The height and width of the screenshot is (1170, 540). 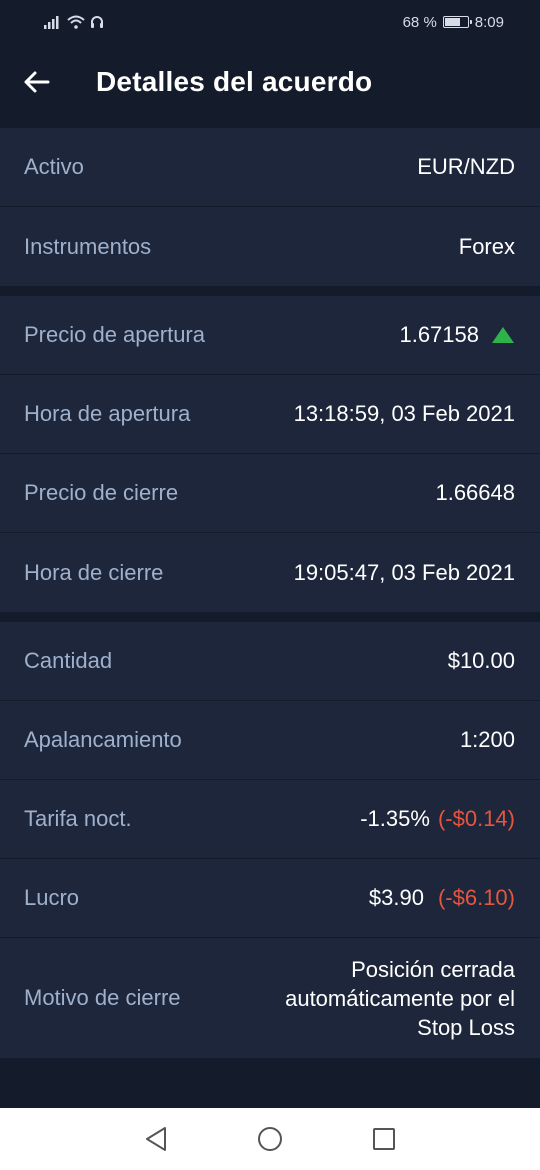 I want to click on circle-home-icon, so click(x=270, y=1139).